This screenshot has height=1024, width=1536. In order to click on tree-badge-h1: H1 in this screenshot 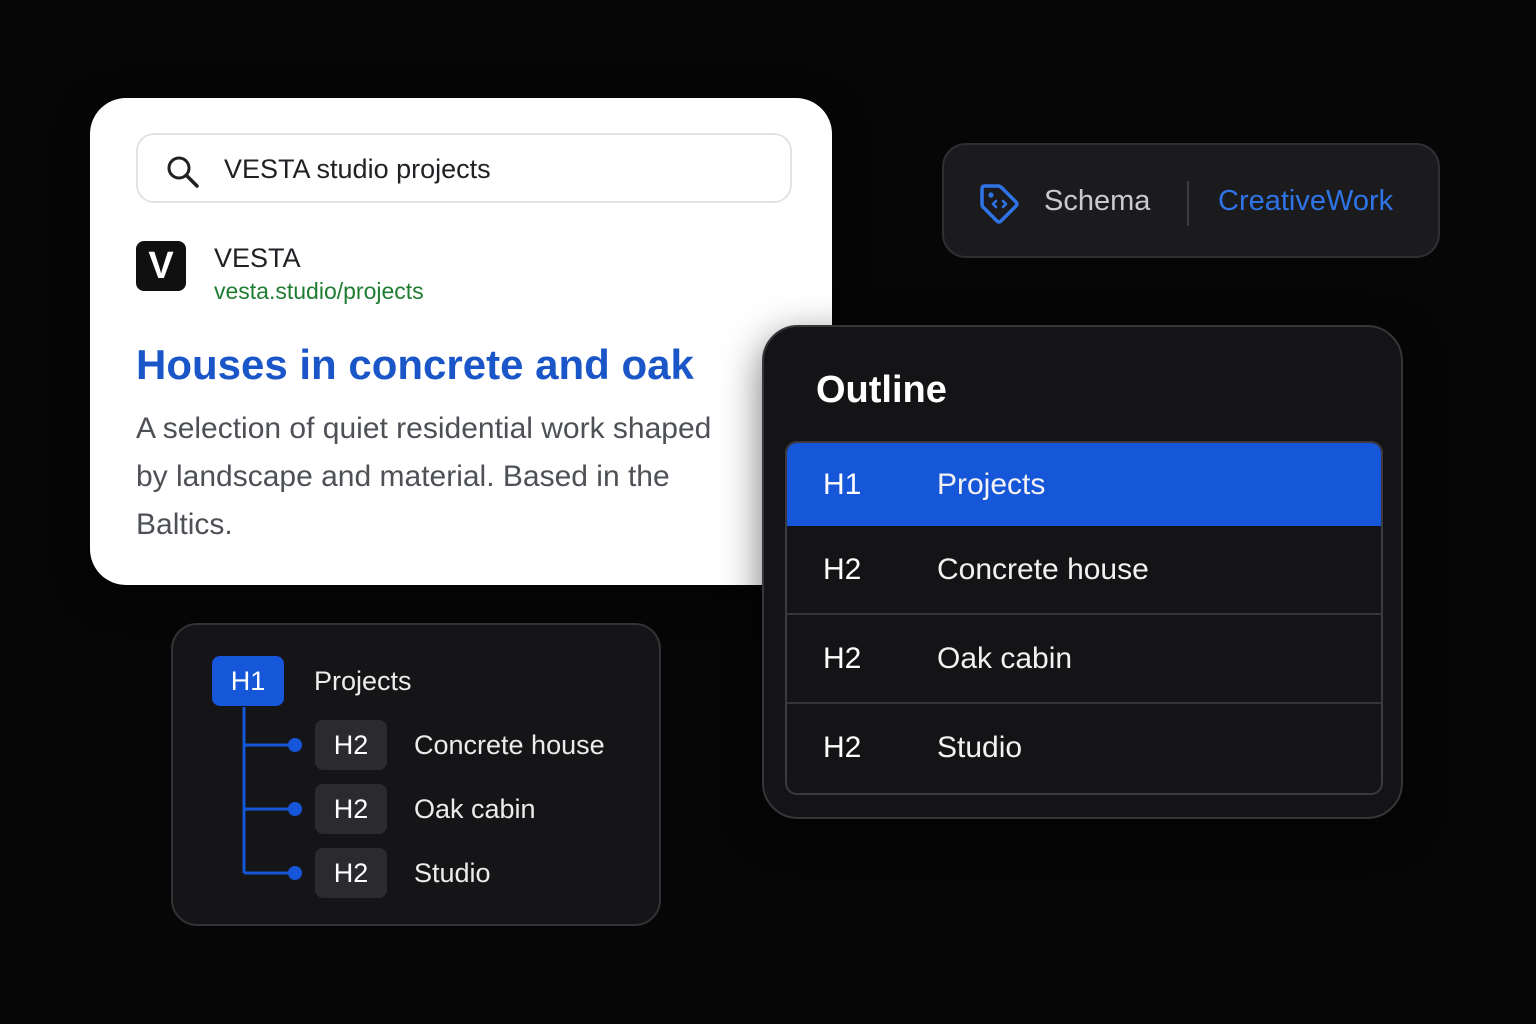, I will do `click(248, 681)`.